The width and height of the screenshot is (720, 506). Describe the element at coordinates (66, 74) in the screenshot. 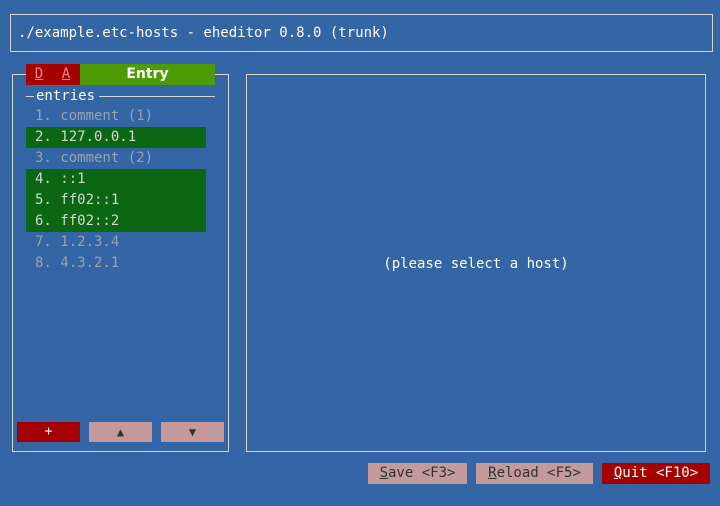

I see `tab-a: A` at that location.